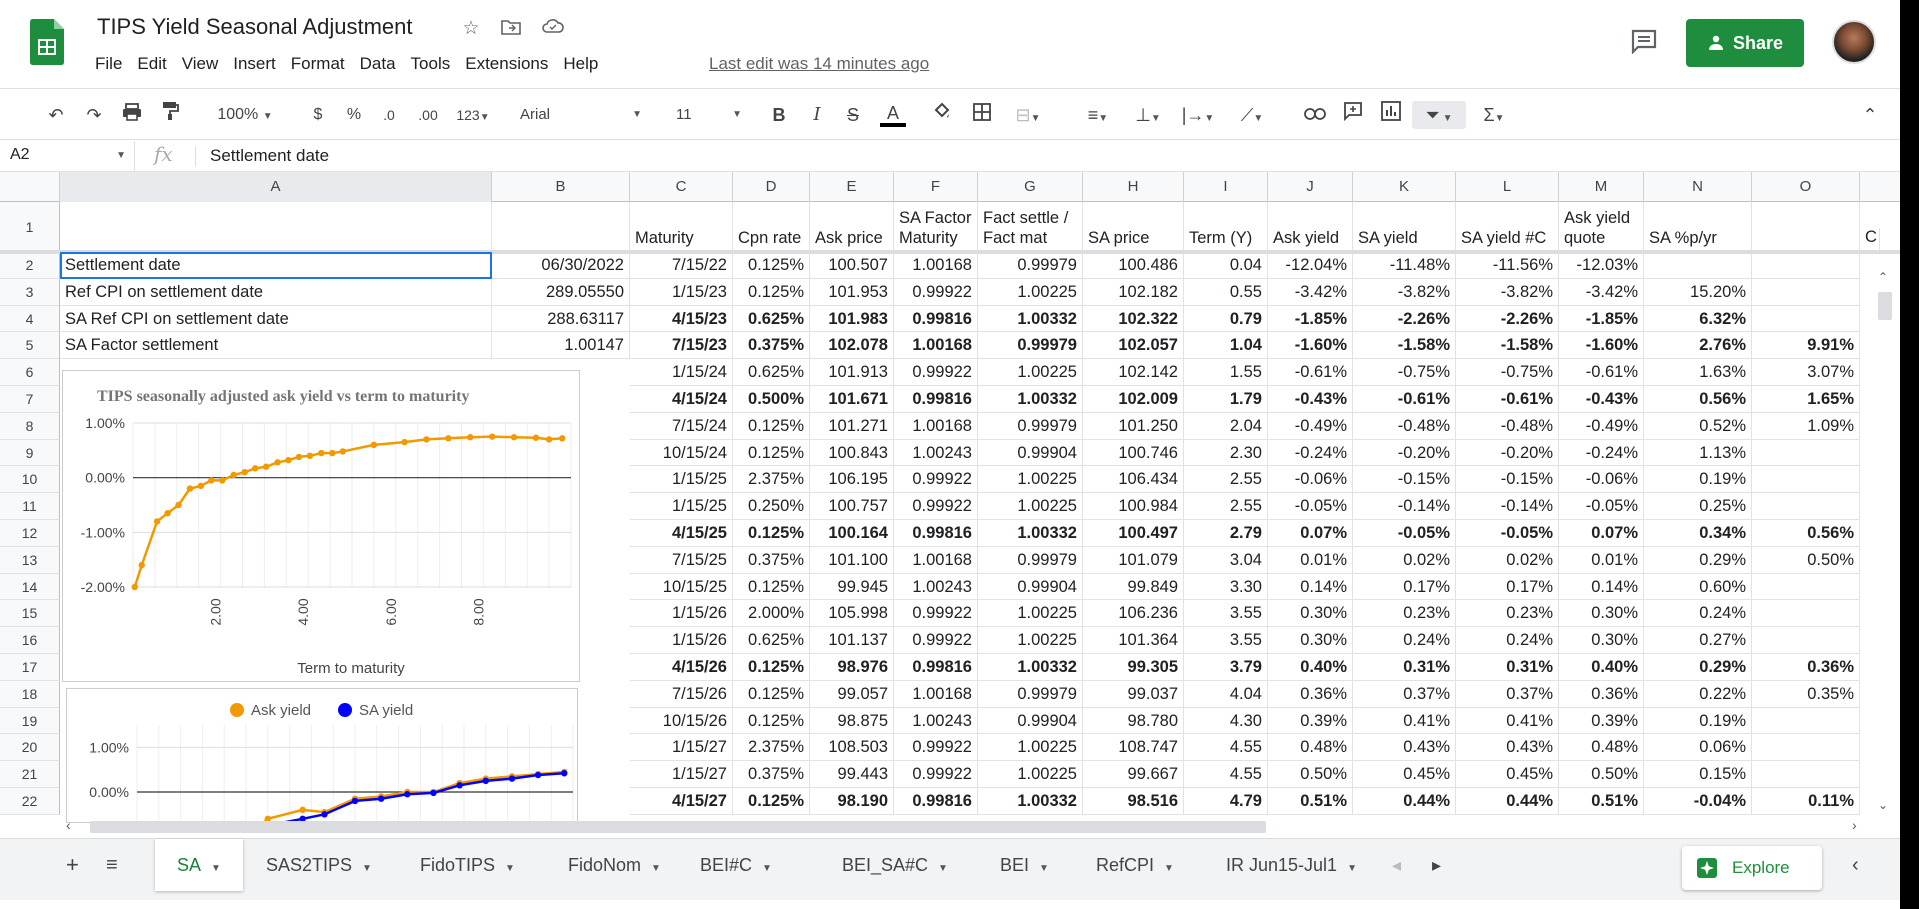 This screenshot has width=1919, height=909. Describe the element at coordinates (1133, 587) in the screenshot. I see `table-cell: 99.849` at that location.